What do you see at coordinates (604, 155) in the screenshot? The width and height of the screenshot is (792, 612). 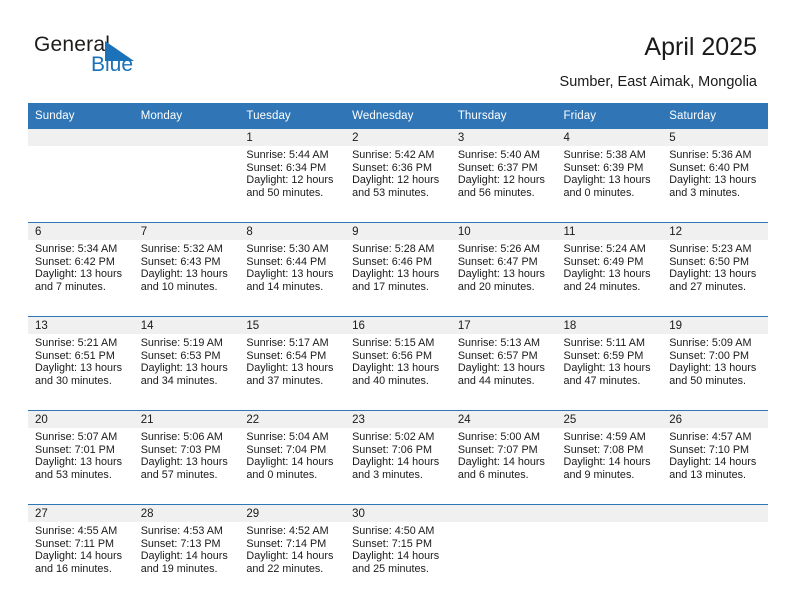 I see `sunrise-text: Sunrise: 5:38 AM` at bounding box center [604, 155].